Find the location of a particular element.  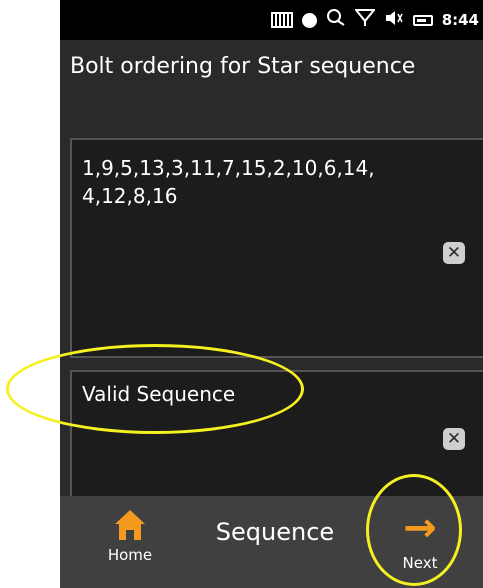

sequence-input-value: 1,9,5,13,3,11,7,15,2,10,6,14, 4,12,8,16 is located at coordinates (228, 182).